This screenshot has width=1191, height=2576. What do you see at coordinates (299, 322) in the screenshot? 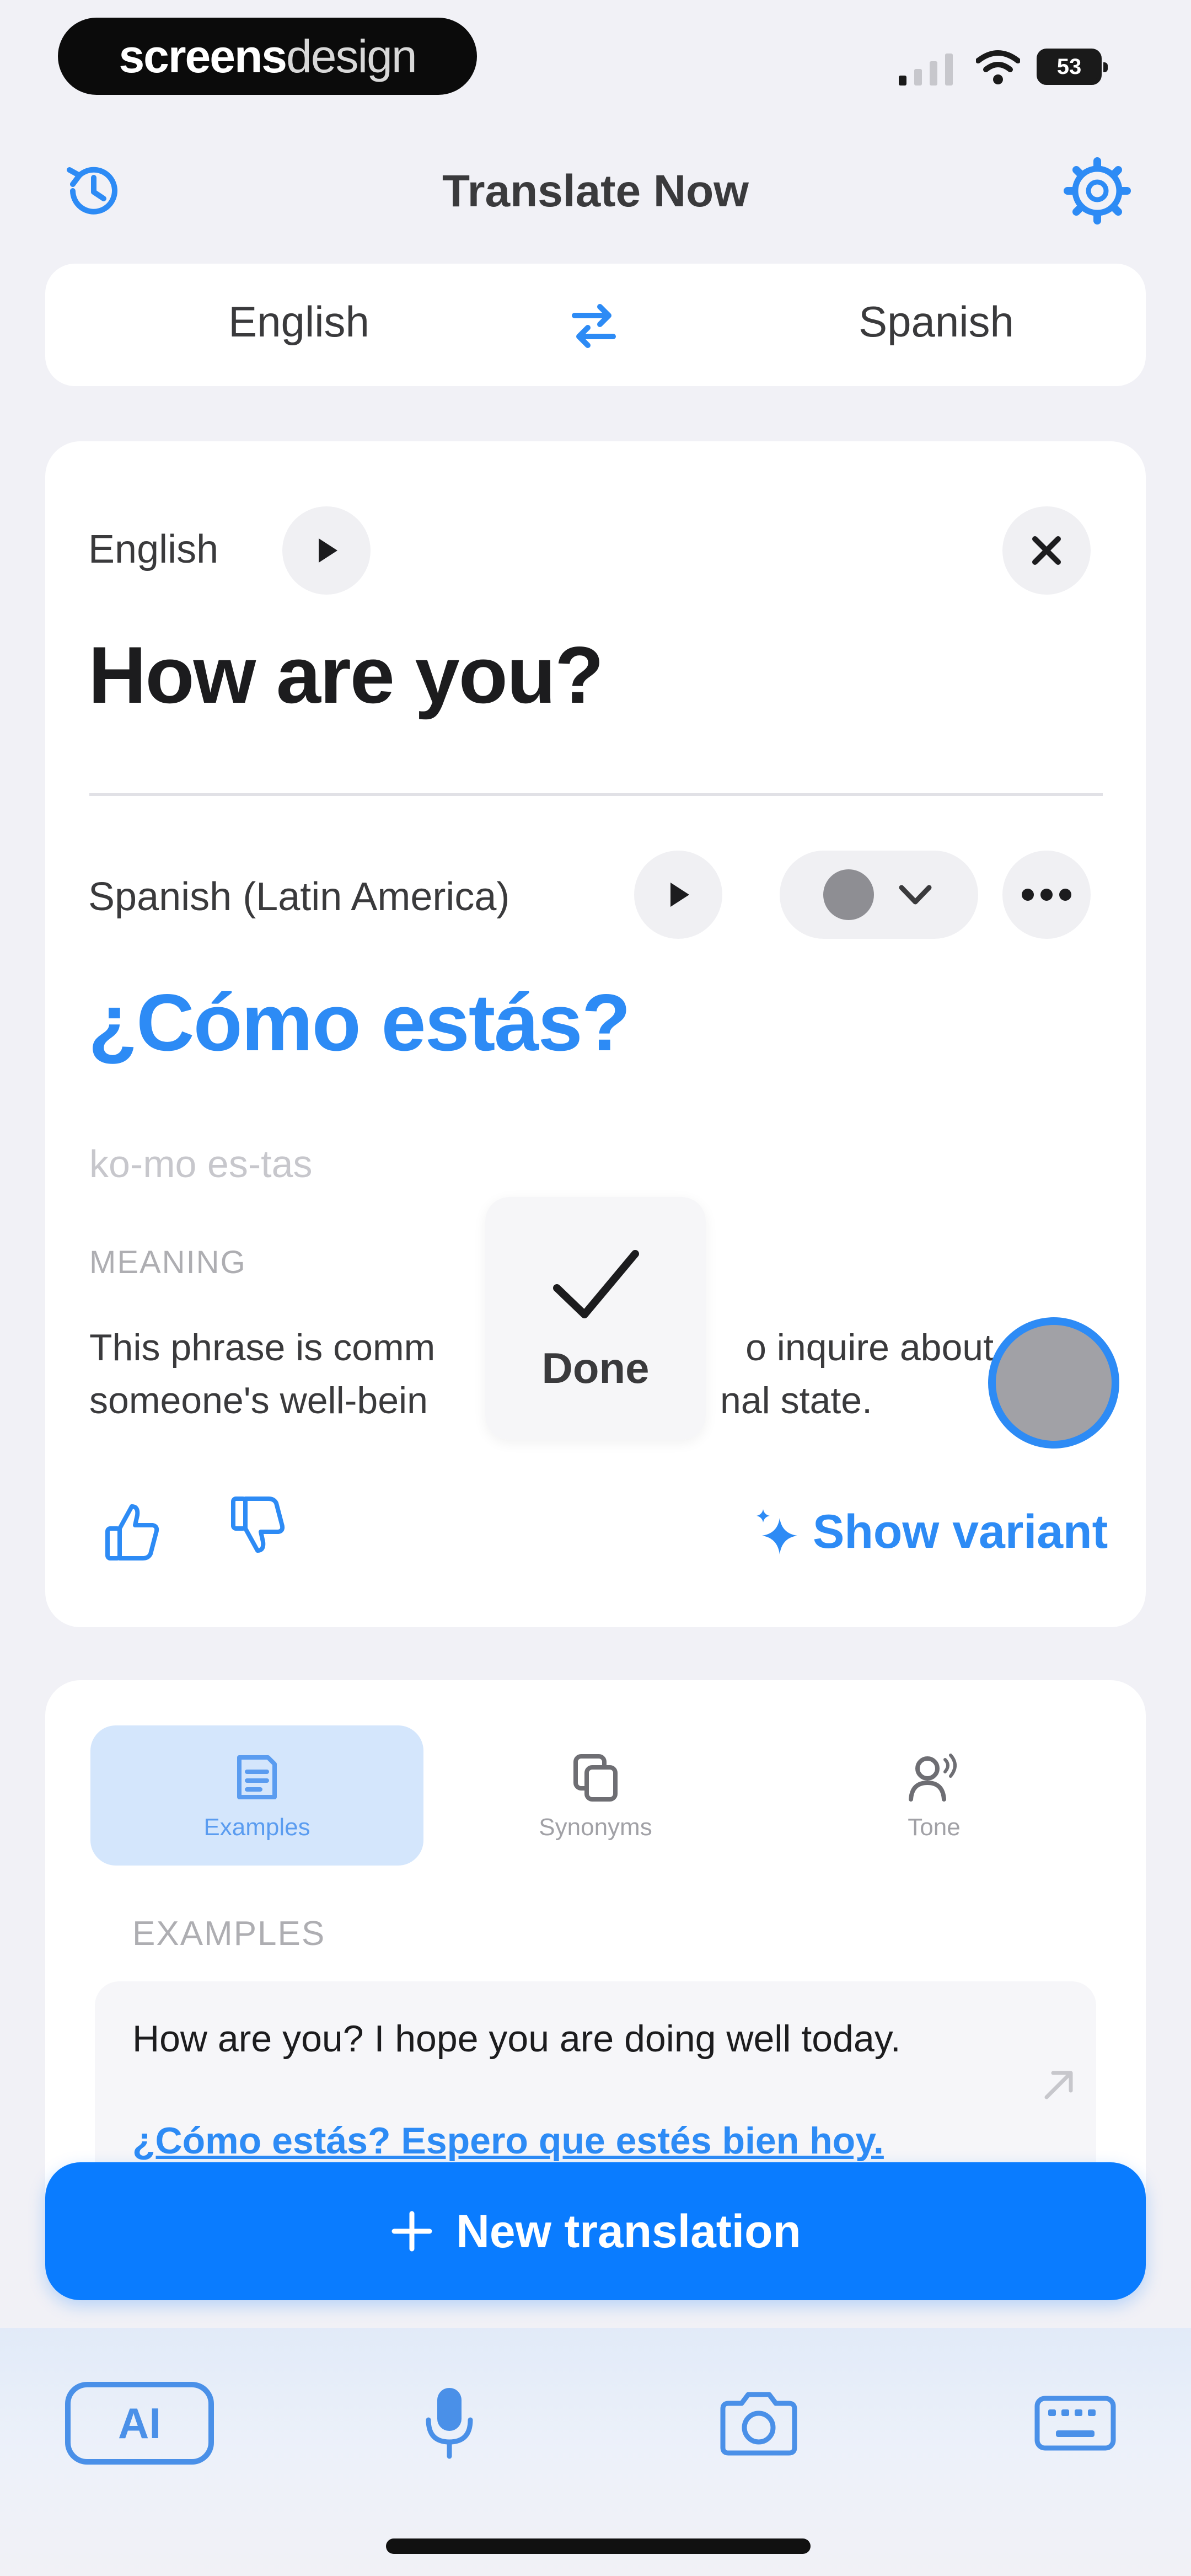
I see `source-language-button: English` at bounding box center [299, 322].